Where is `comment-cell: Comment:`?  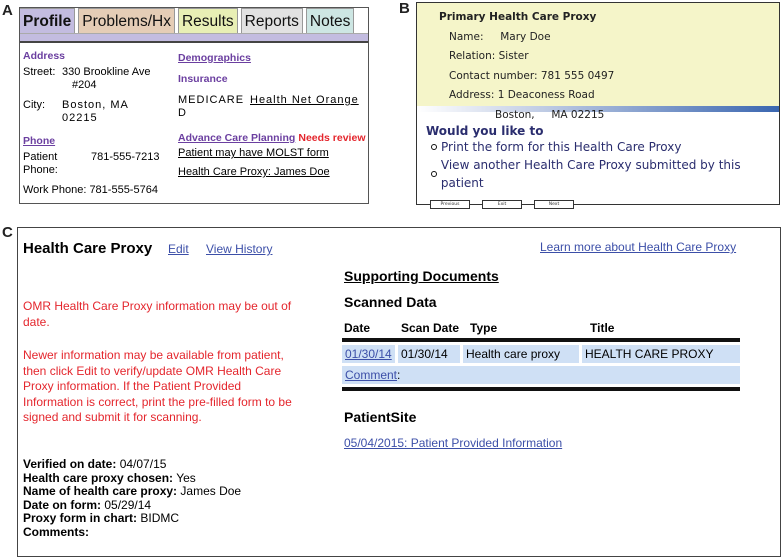
comment-cell: Comment: is located at coordinates (541, 375).